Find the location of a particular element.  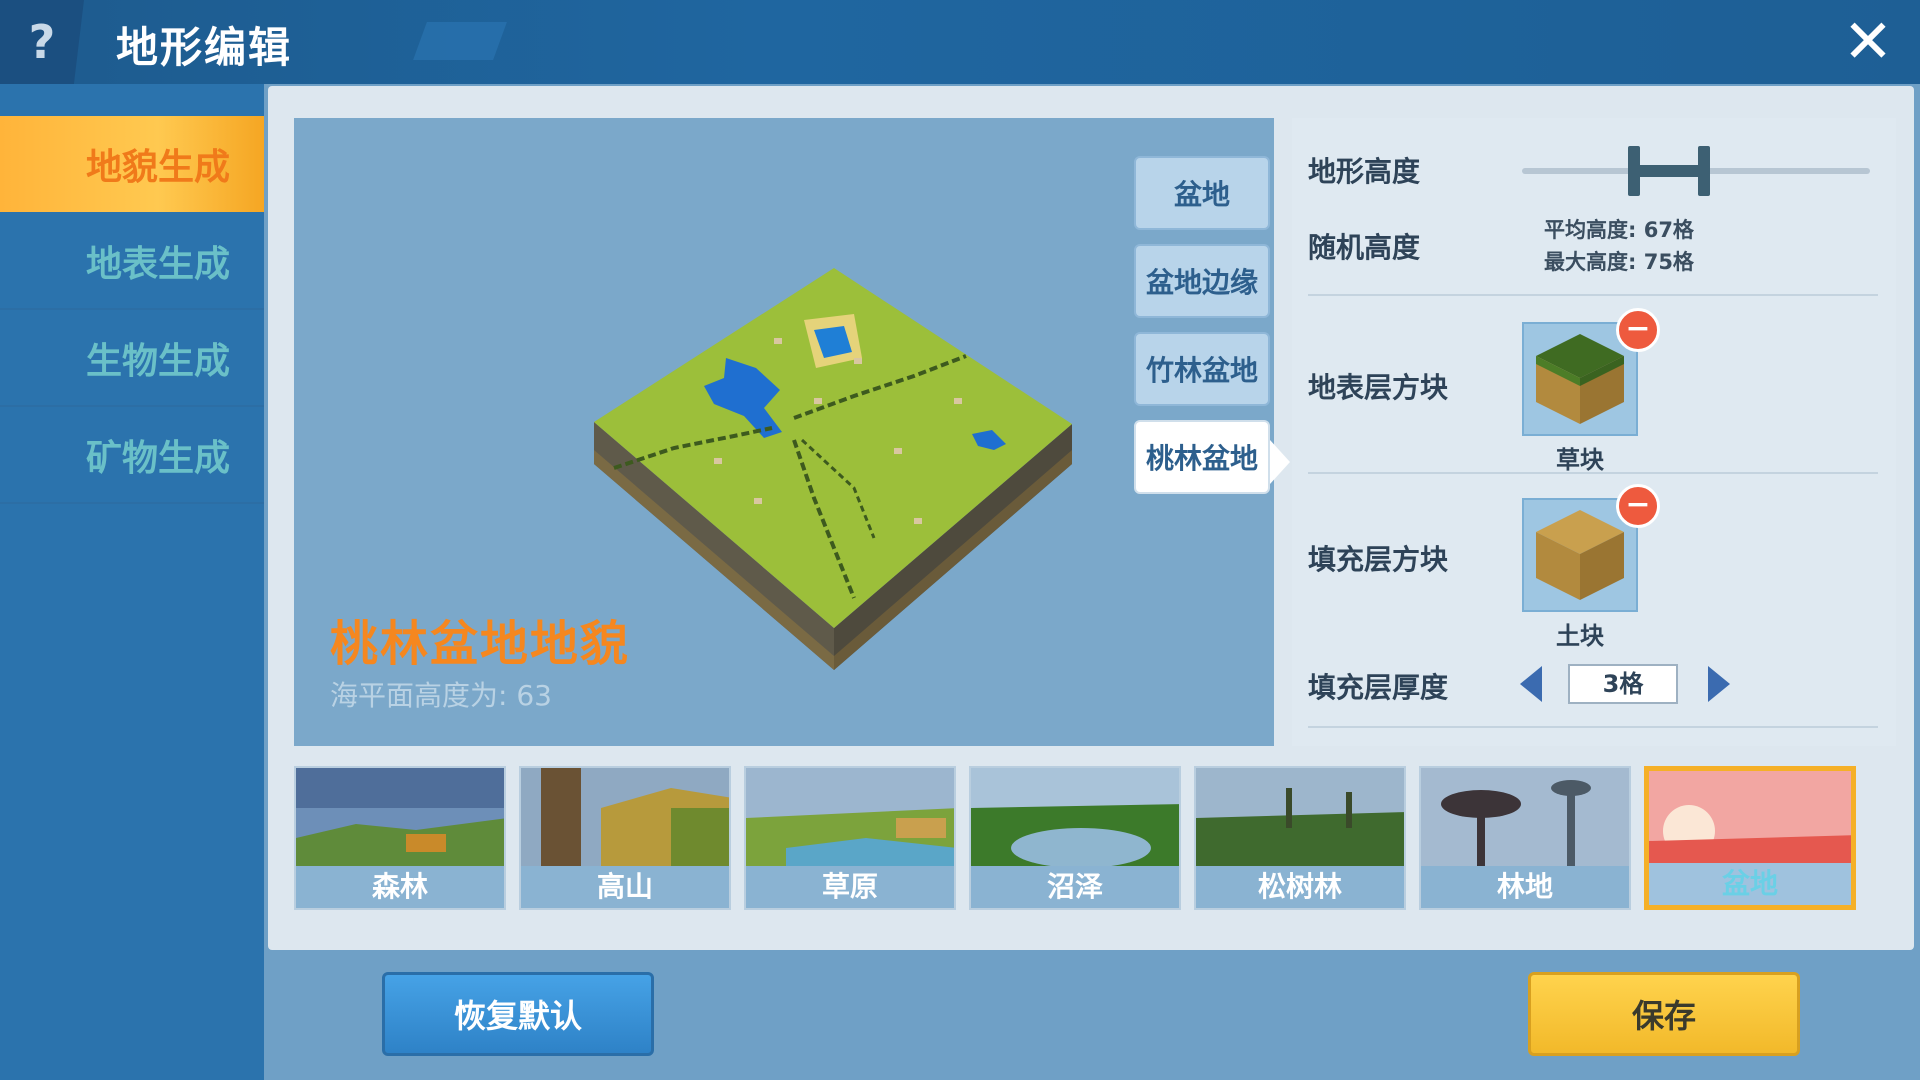

sidebar-item-creatures: 生物生成 is located at coordinates (132, 359).